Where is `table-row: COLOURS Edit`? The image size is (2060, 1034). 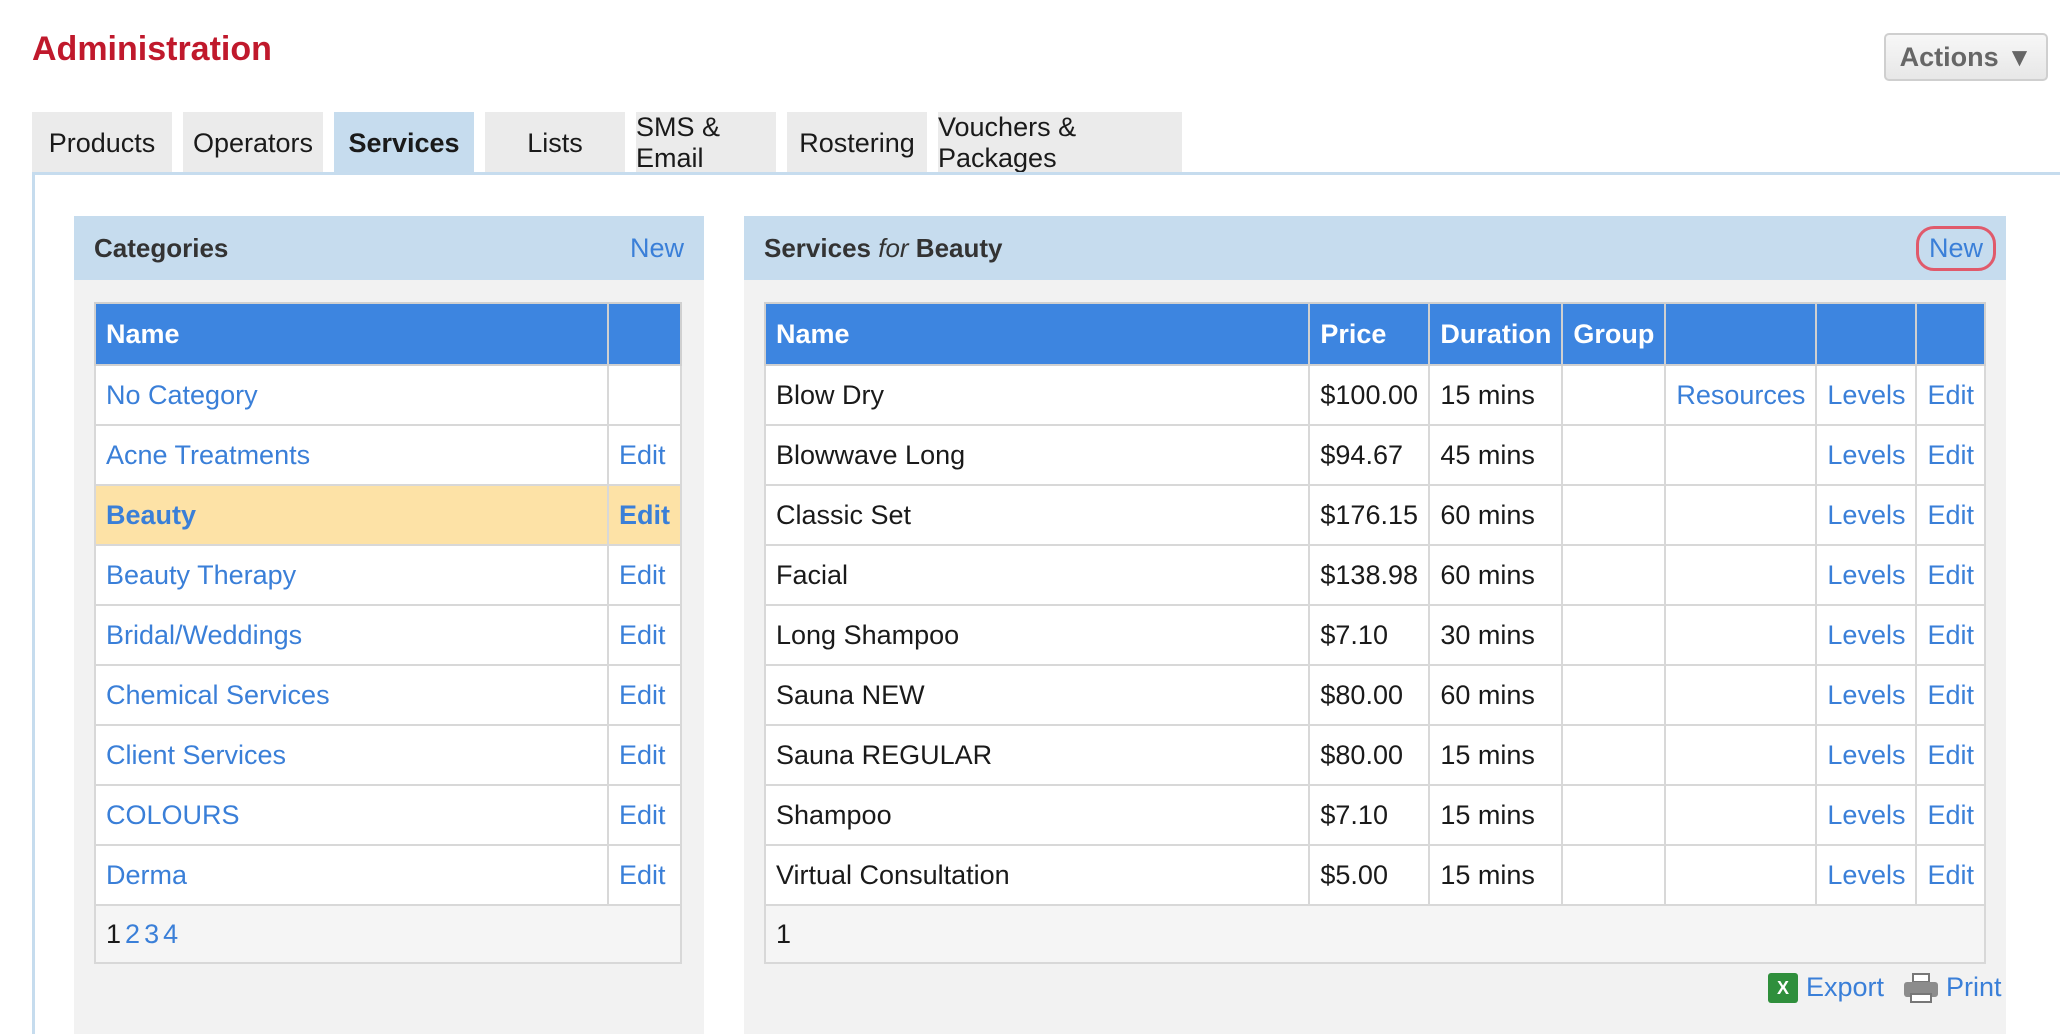
table-row: COLOURS Edit is located at coordinates (388, 815).